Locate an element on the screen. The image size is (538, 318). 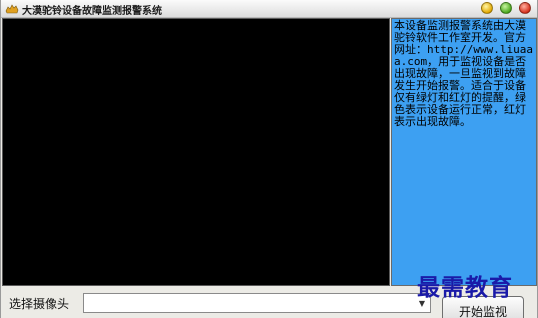
camel-icon is located at coordinates (12, 9).